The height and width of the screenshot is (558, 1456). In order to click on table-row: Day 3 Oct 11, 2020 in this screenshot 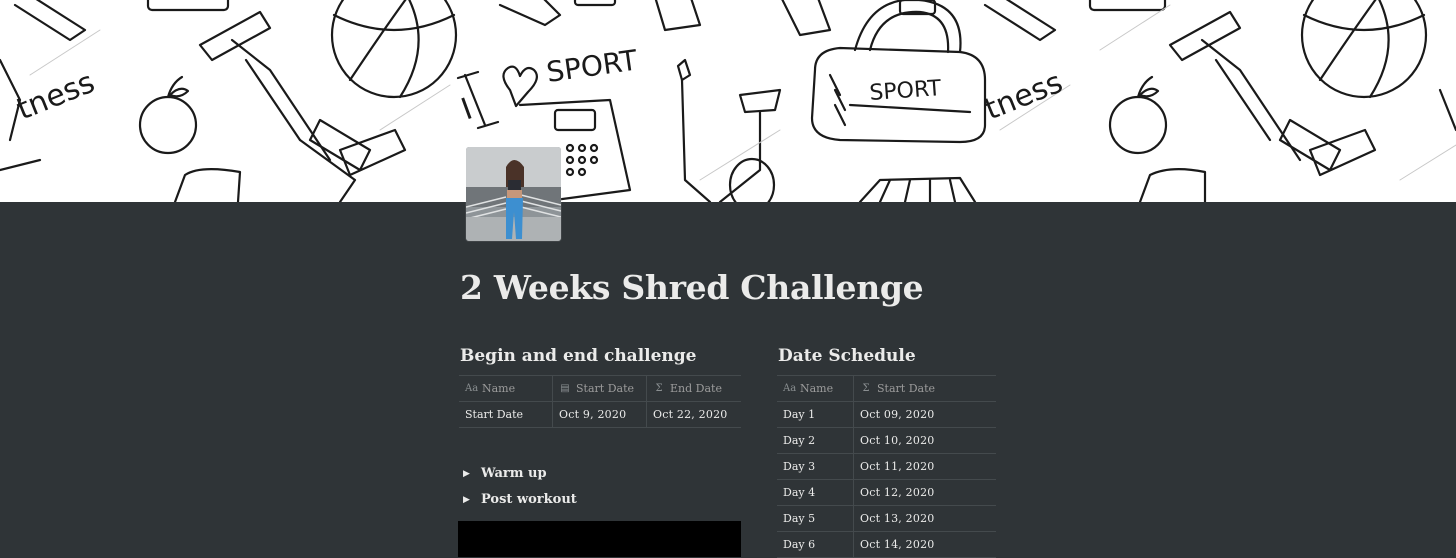, I will do `click(886, 467)`.